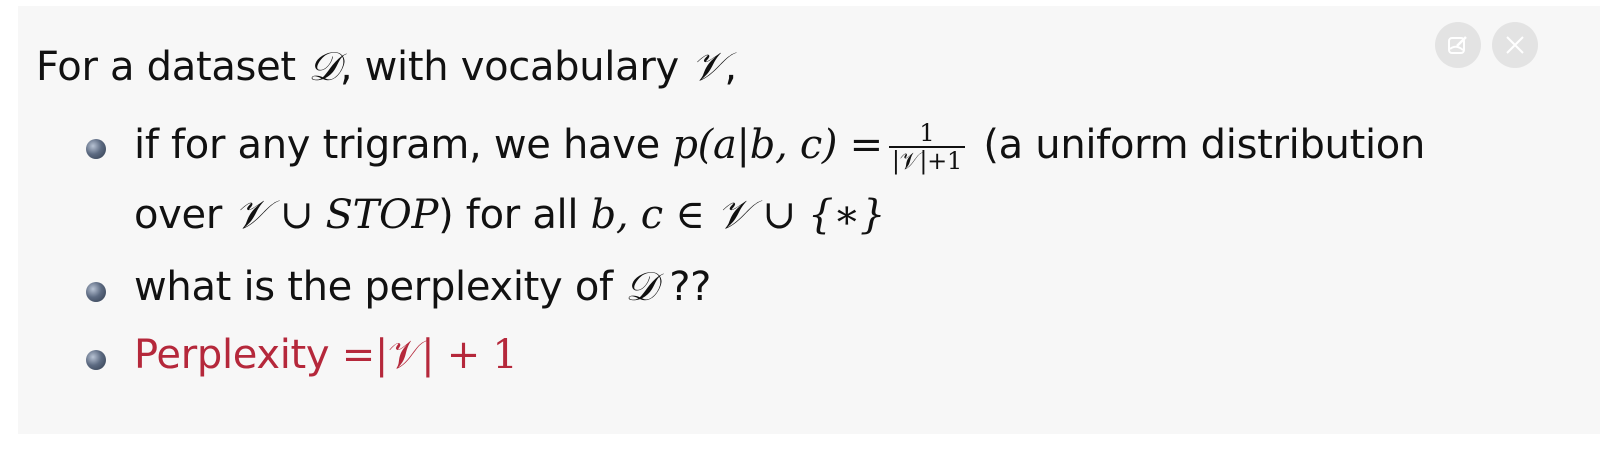  I want to click on edit-image-icon, so click(1457, 45).